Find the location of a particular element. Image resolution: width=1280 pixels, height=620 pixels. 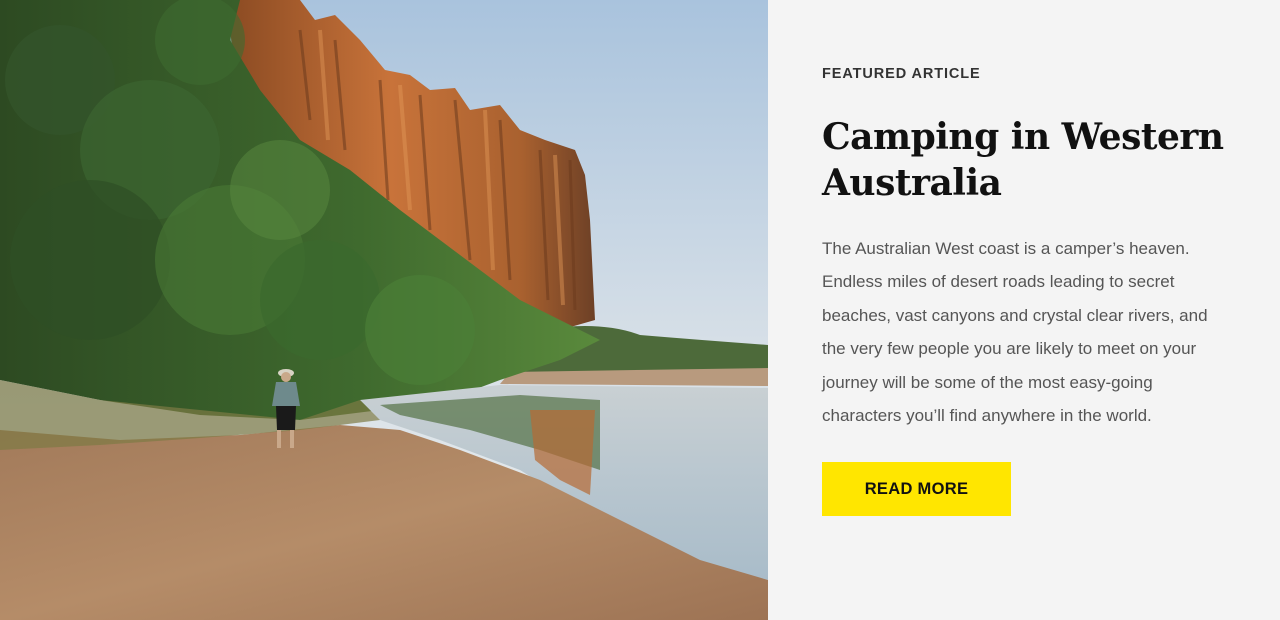

read-more-button: READ MORE is located at coordinates (916, 489).